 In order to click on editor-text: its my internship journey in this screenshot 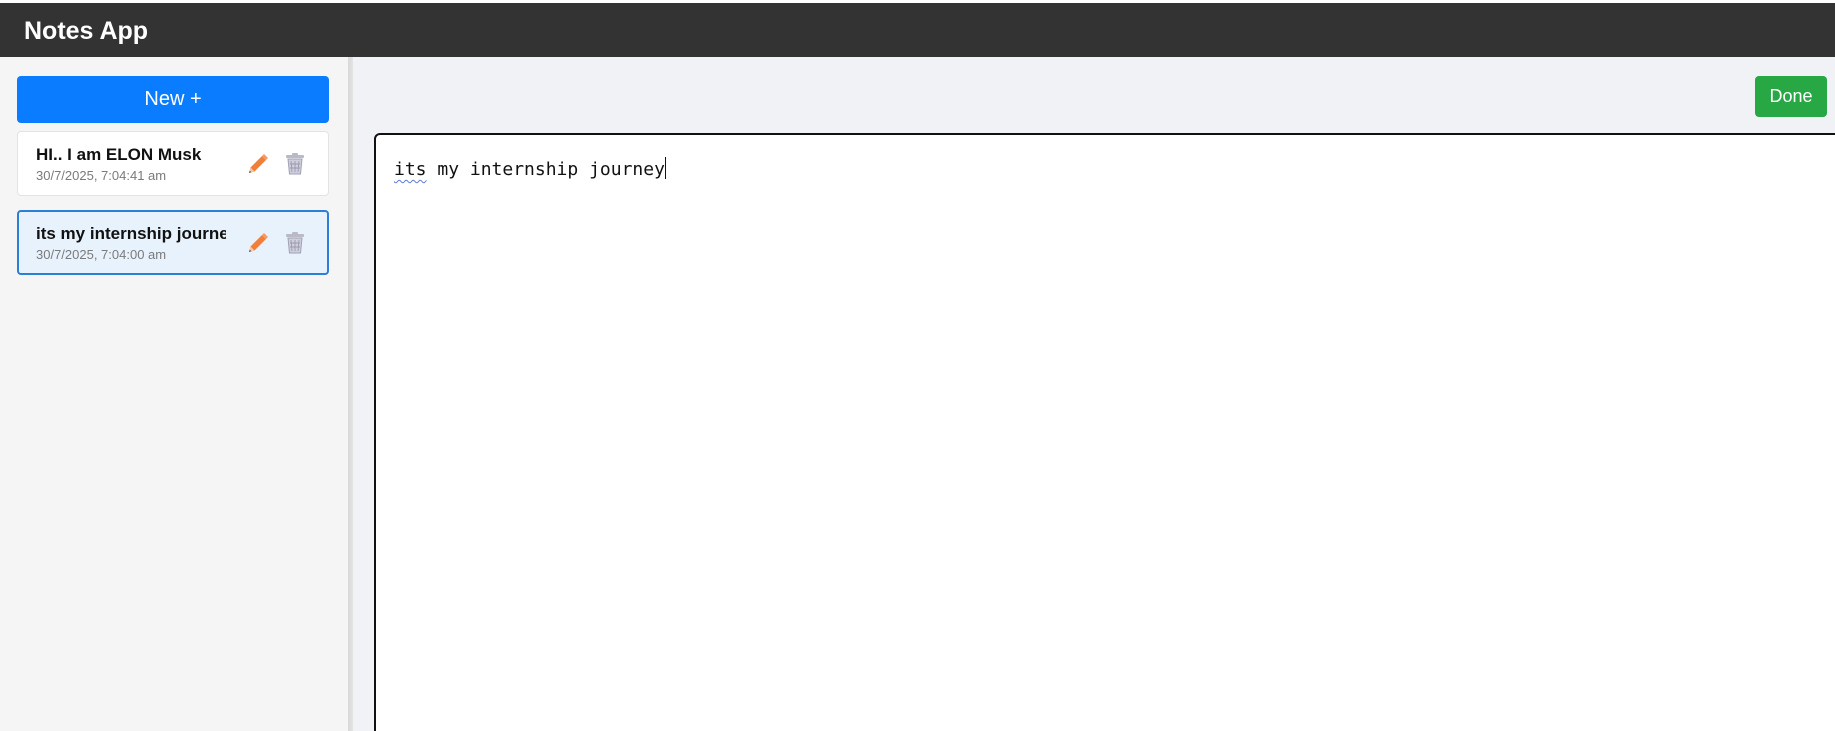, I will do `click(530, 168)`.